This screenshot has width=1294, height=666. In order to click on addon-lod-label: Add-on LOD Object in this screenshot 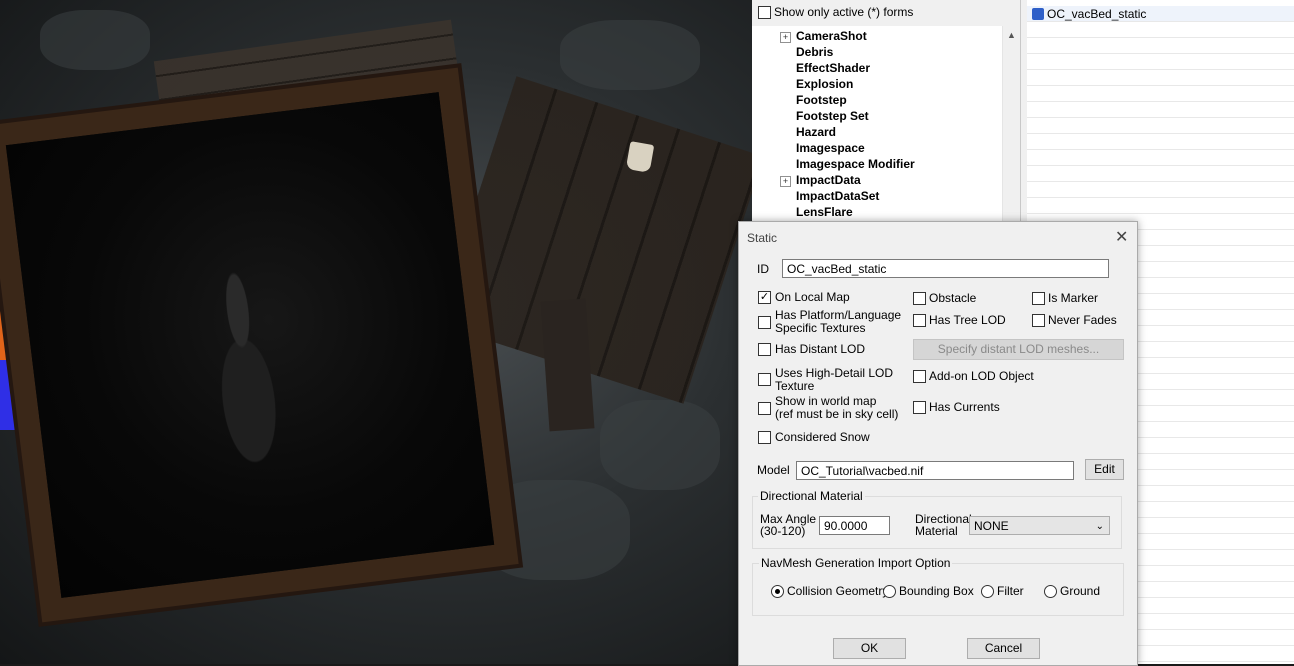, I will do `click(981, 376)`.